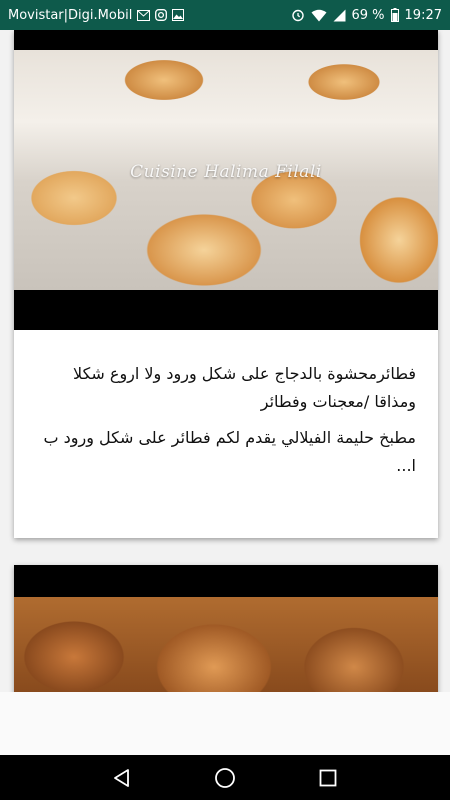 This screenshot has height=800, width=450. I want to click on carrier-label: Movistar|Digi.Mobil, so click(70, 15).